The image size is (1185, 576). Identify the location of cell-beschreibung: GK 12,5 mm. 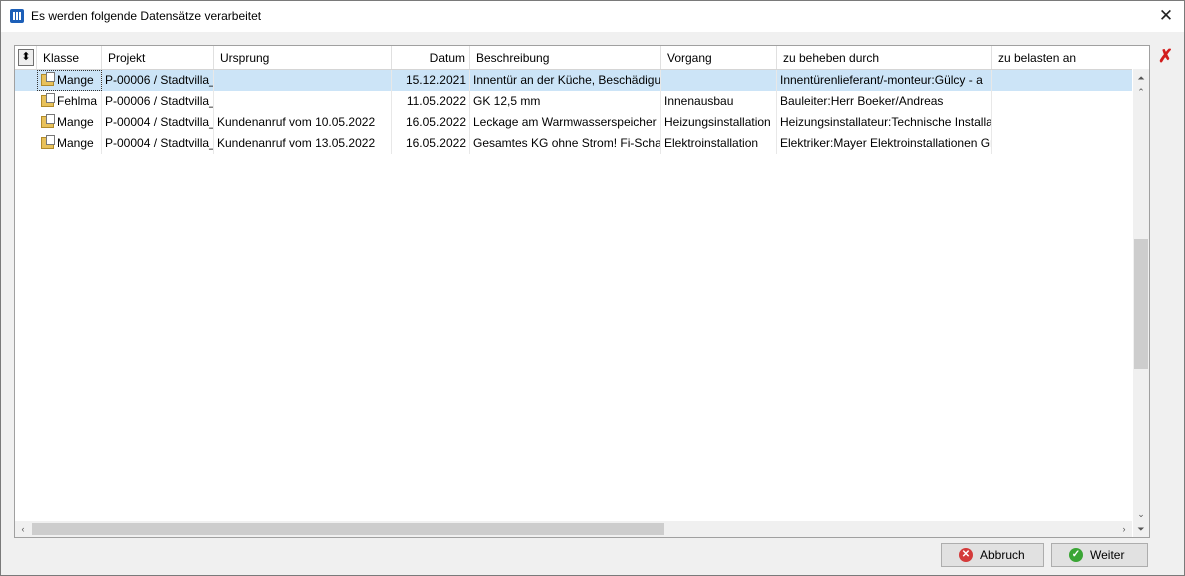
(565, 101).